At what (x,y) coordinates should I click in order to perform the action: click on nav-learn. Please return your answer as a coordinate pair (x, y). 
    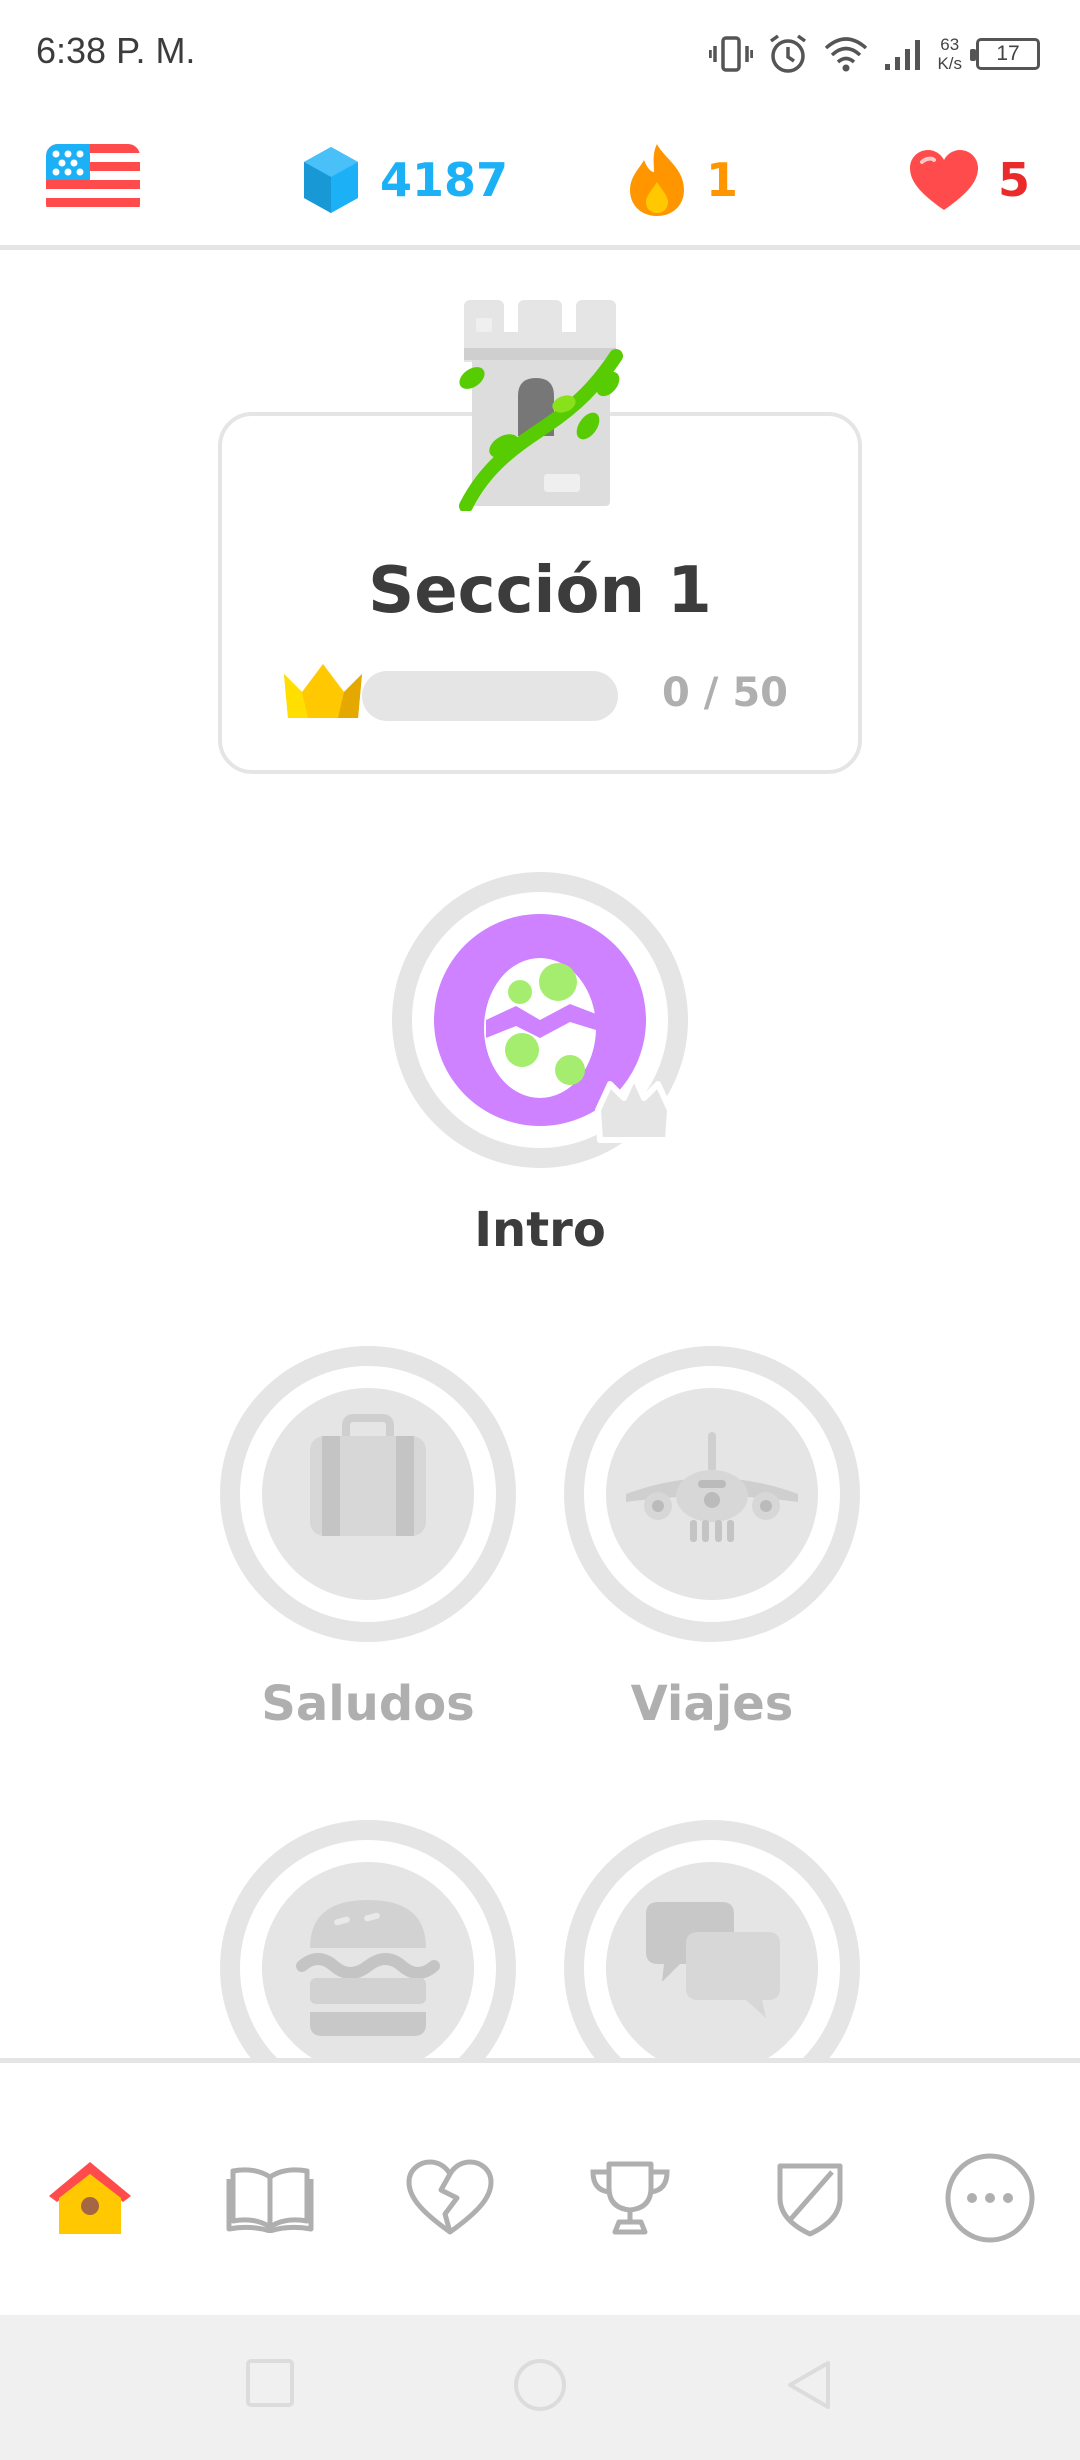
    Looking at the image, I should click on (90, 2198).